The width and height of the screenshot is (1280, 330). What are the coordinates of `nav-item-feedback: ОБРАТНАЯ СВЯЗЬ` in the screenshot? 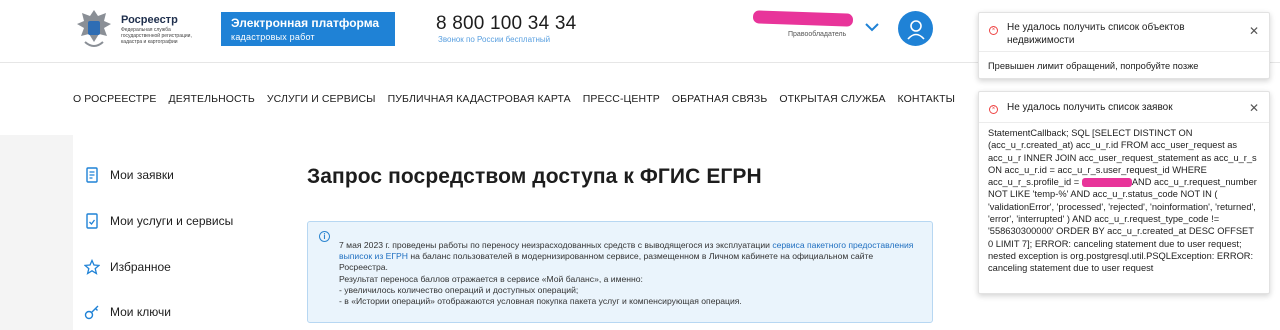 It's located at (720, 99).